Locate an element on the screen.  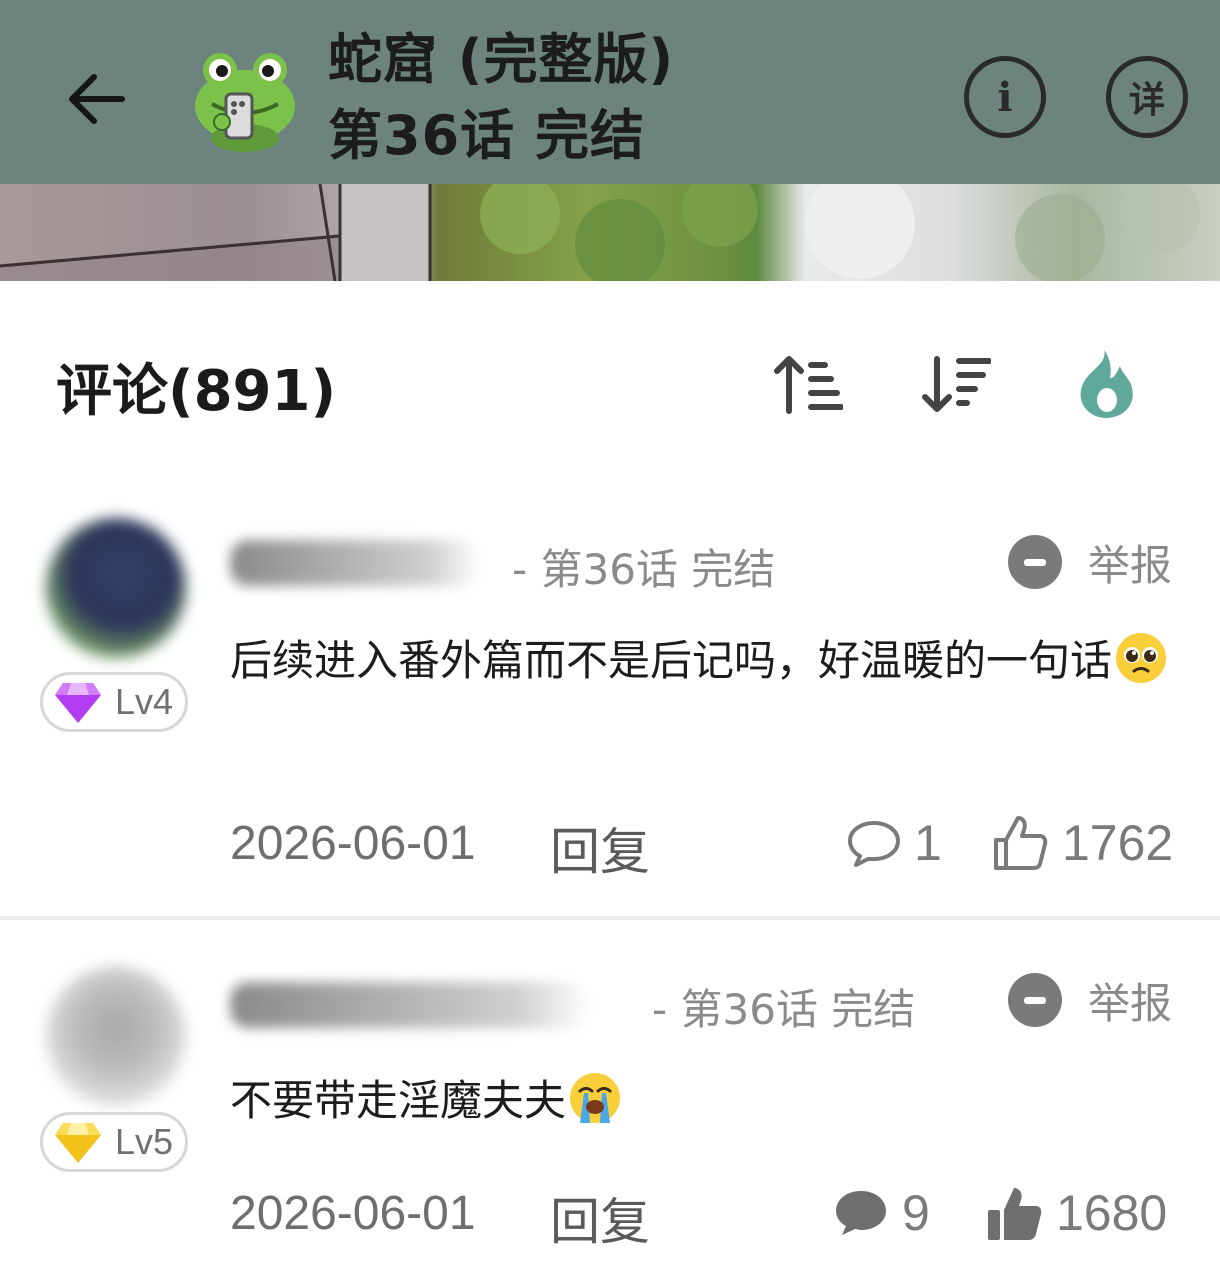
comic-title: 蛇窟 (完整版) is located at coordinates (501, 59).